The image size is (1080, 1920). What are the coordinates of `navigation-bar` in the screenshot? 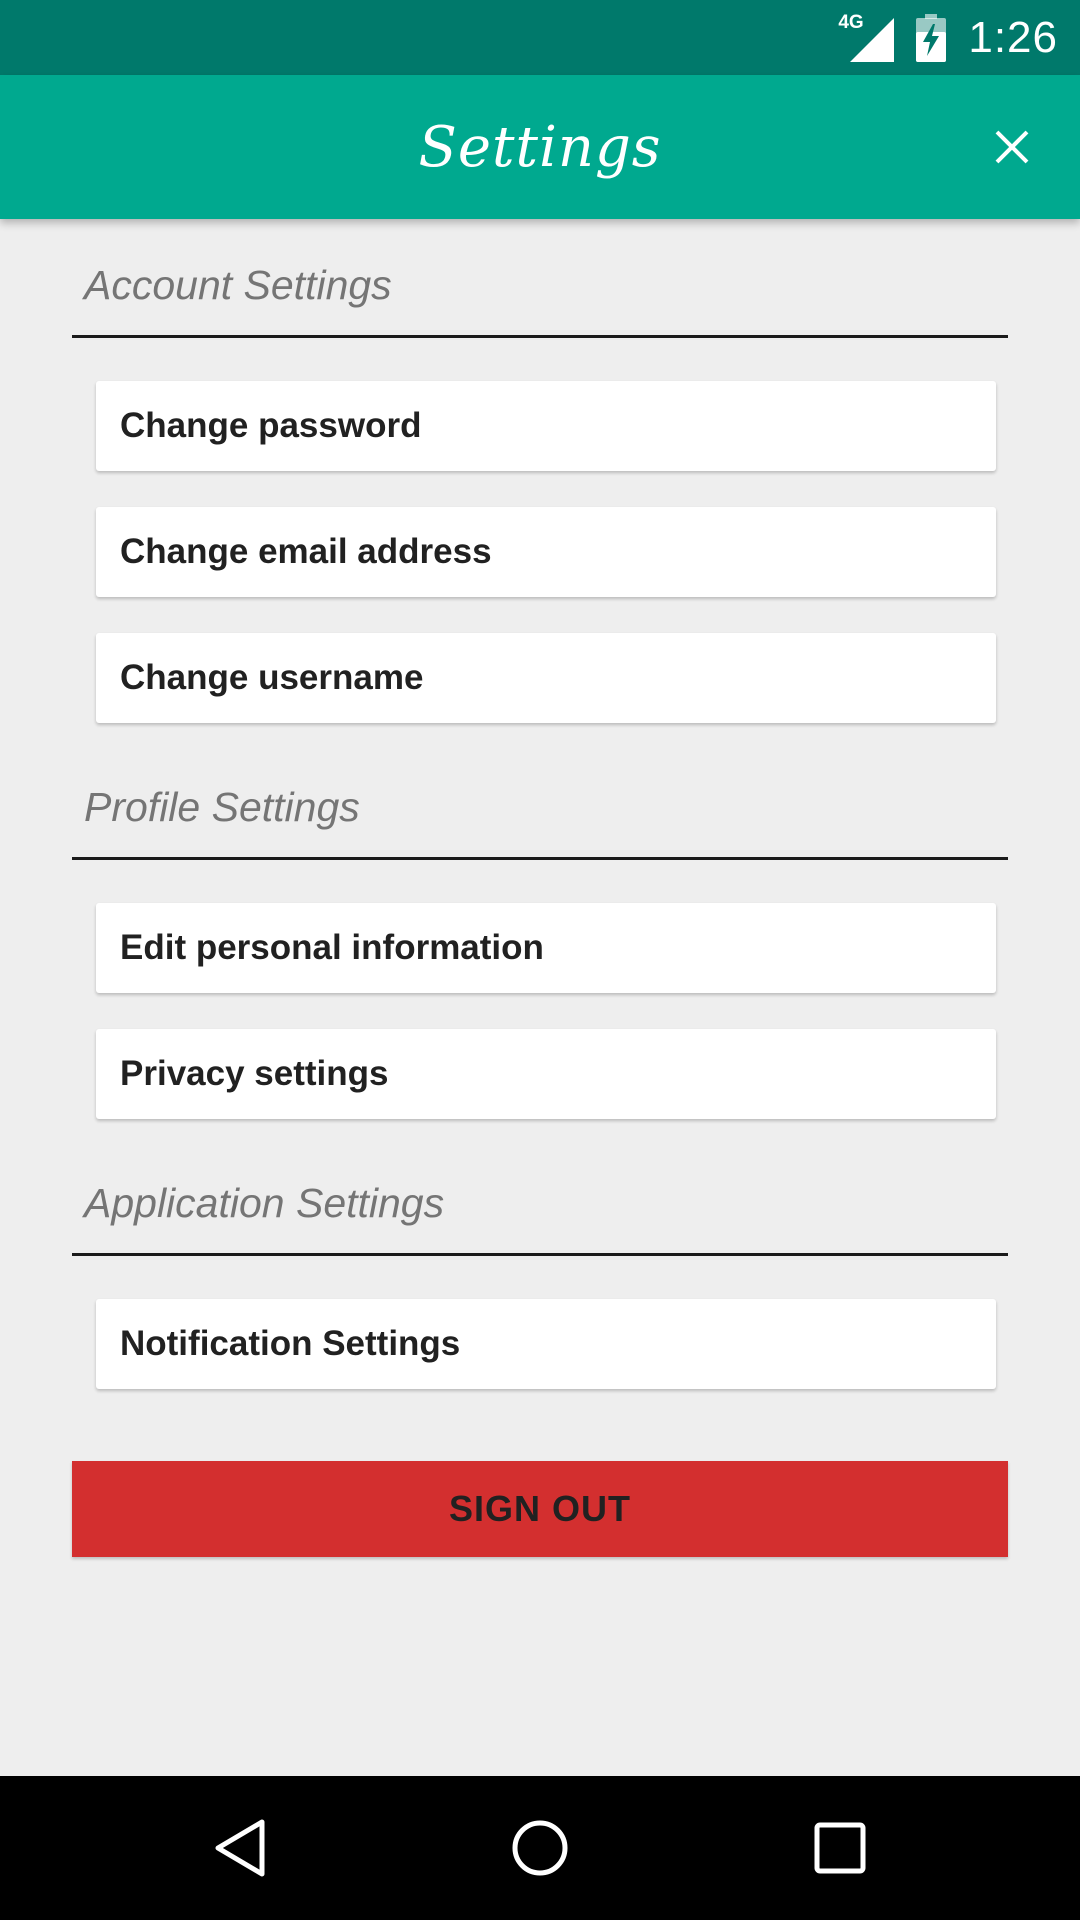 It's located at (540, 1848).